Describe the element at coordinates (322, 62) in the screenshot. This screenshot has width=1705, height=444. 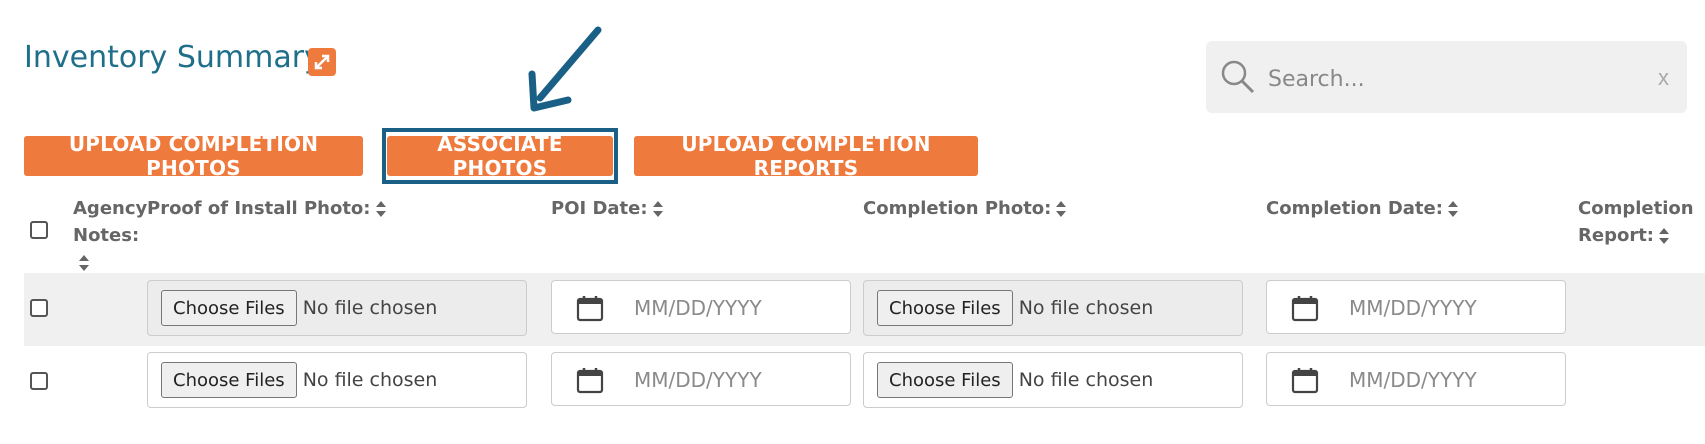
I see `expand-icon` at that location.